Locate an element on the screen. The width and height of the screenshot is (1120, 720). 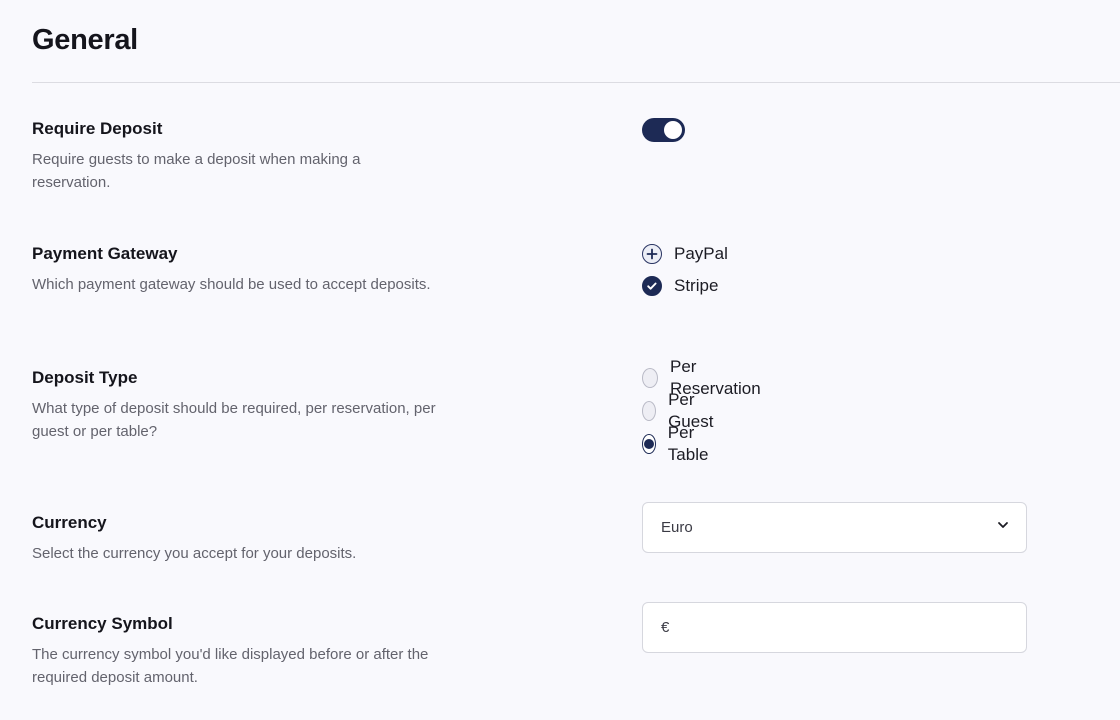
deposit-type-option-label: Per Table is located at coordinates (688, 443).